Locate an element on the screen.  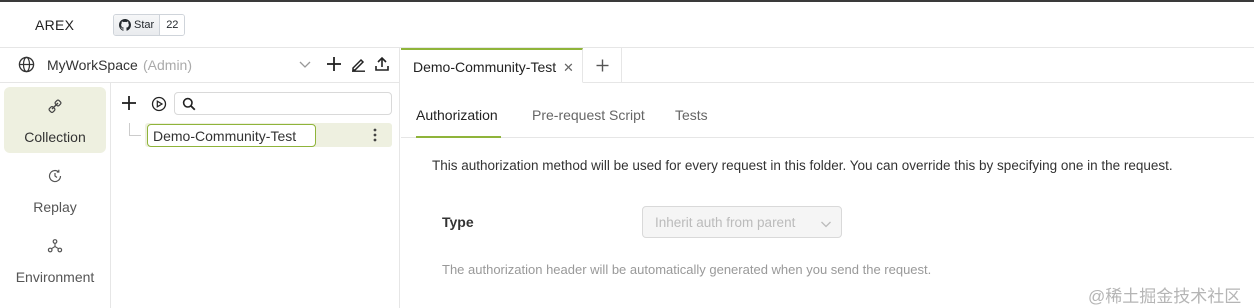
active-tab-indicator is located at coordinates (458, 137).